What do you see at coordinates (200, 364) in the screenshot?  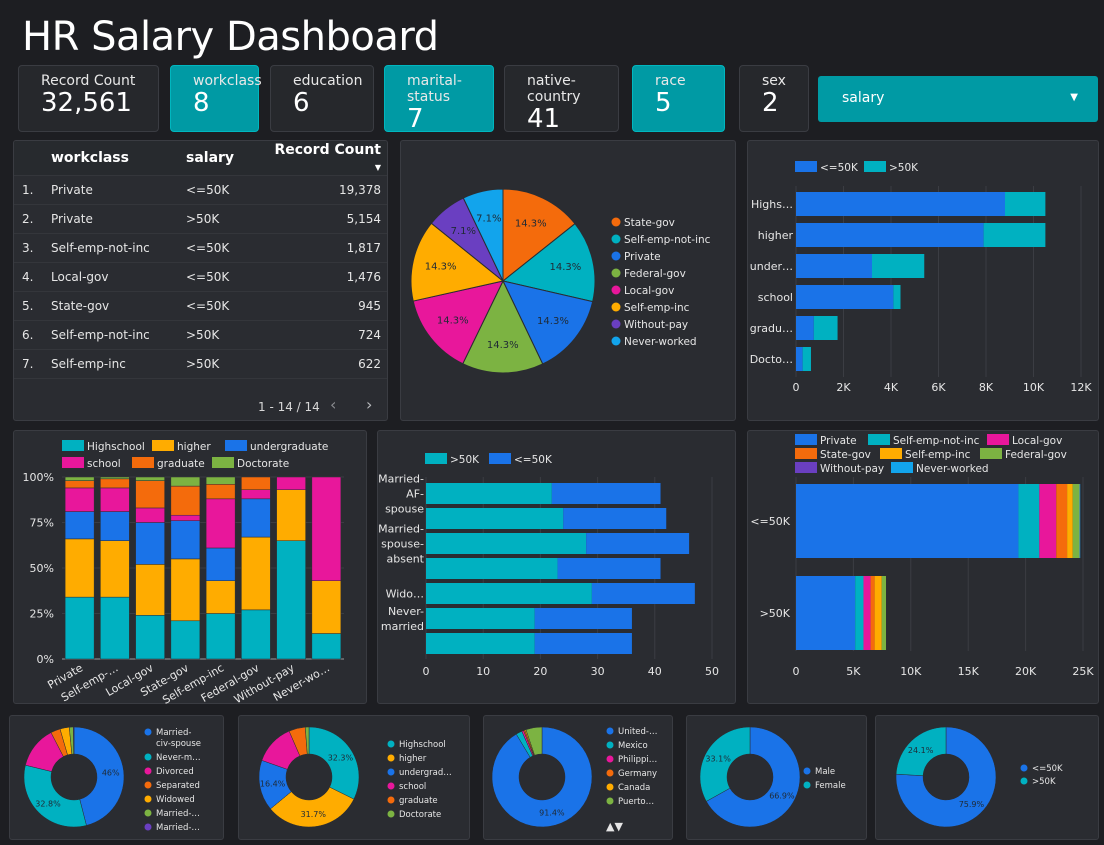 I see `table-row: 7. Self-emp-inc >50K 622` at bounding box center [200, 364].